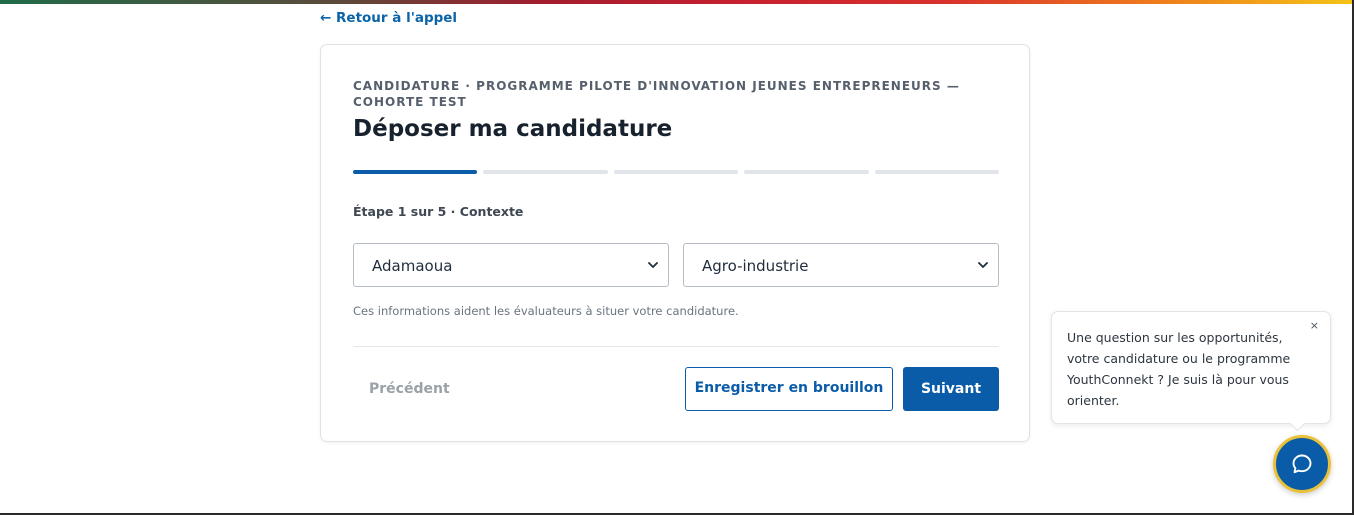  I want to click on step-label: Étape 1 sur 5 · Contexte, so click(438, 211).